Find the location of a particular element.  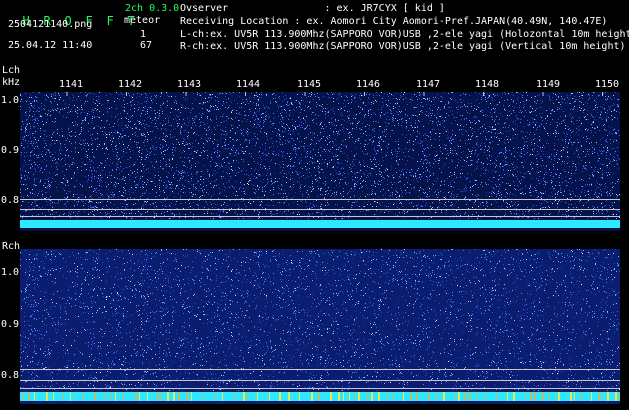

x-tick-label: 1146 is located at coordinates (368, 85).